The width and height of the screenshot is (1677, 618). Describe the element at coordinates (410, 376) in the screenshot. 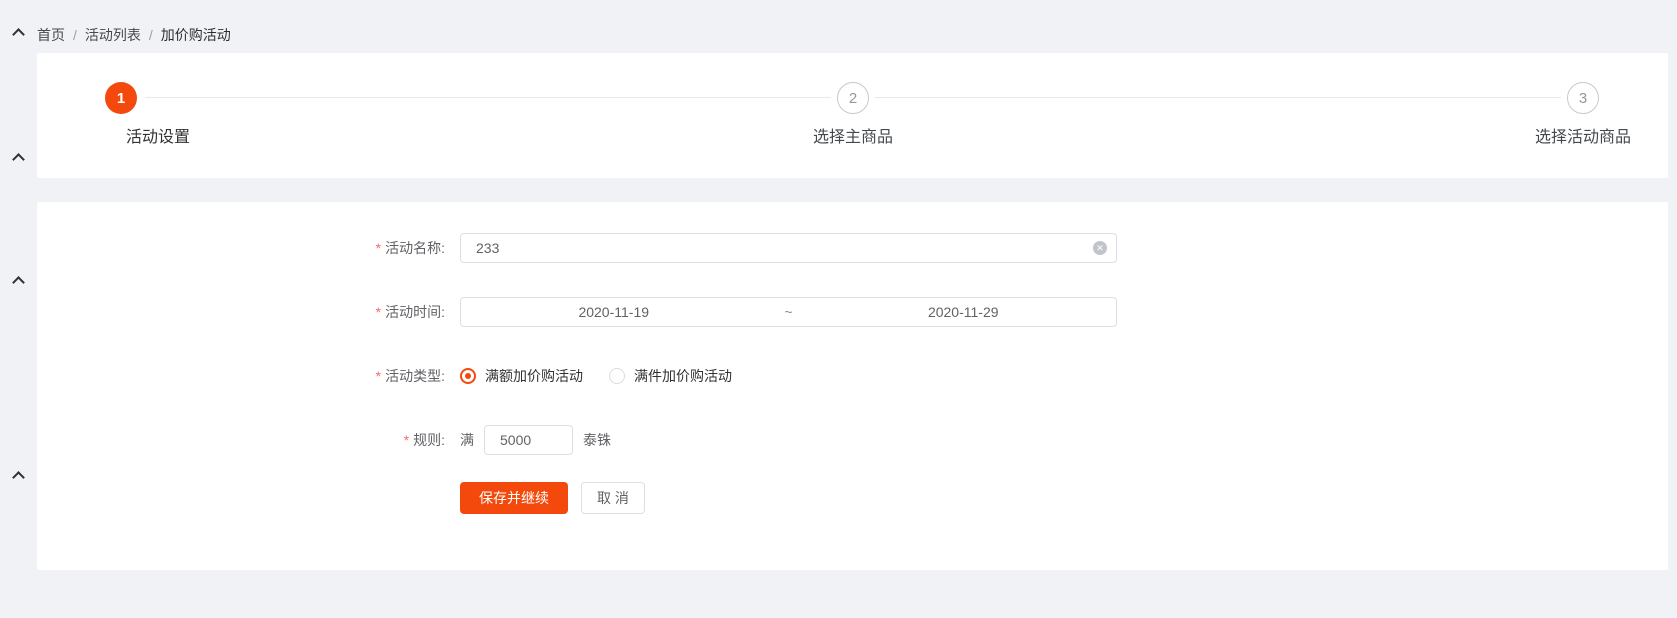

I see `activity-type-label: * 活动类型:` at that location.